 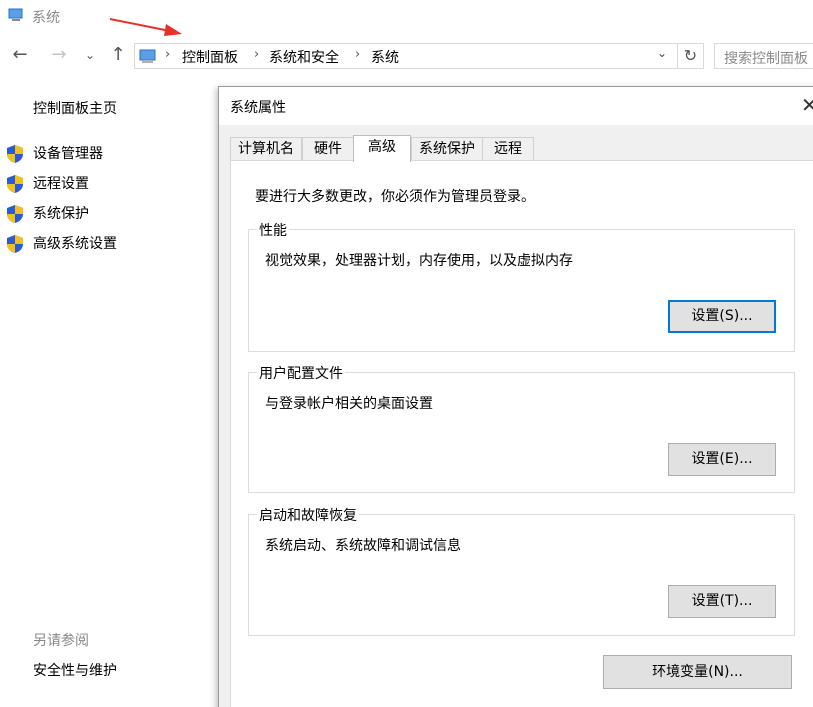 What do you see at coordinates (807, 105) in the screenshot?
I see `close-icon: ✕` at bounding box center [807, 105].